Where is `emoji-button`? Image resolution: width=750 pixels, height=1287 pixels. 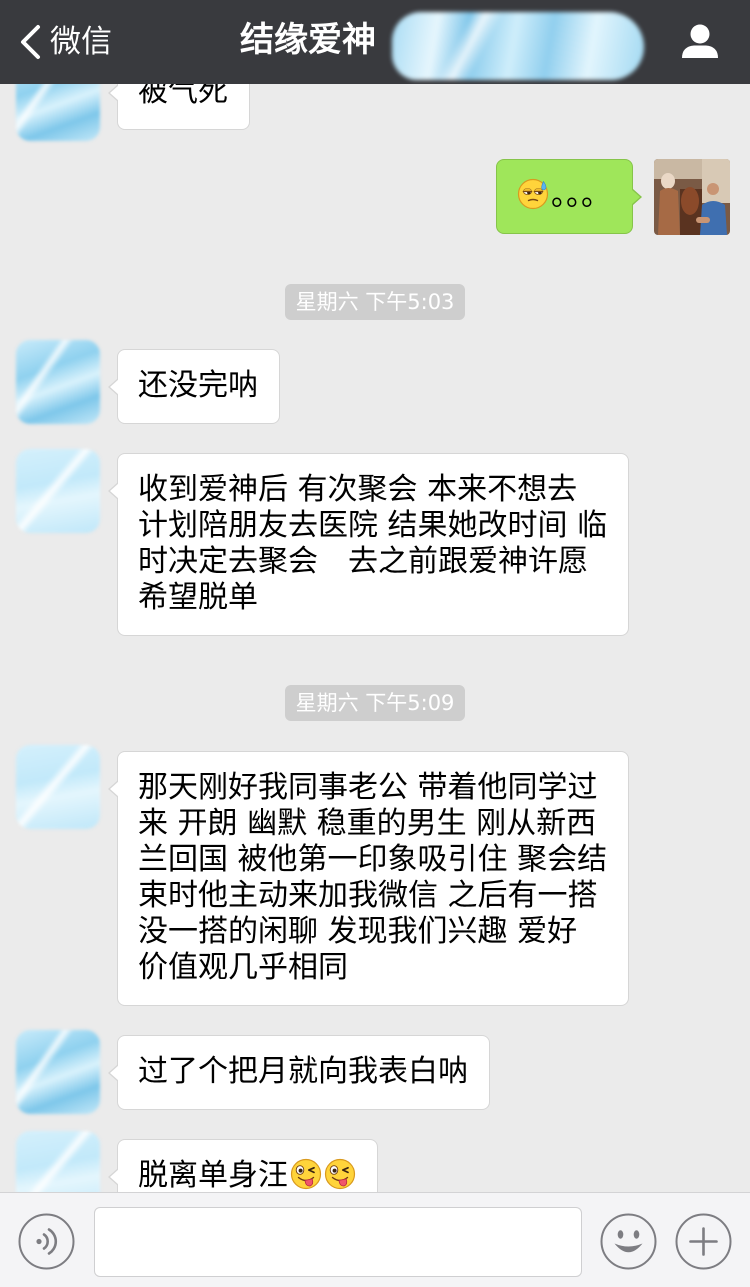
emoji-button is located at coordinates (628, 1241).